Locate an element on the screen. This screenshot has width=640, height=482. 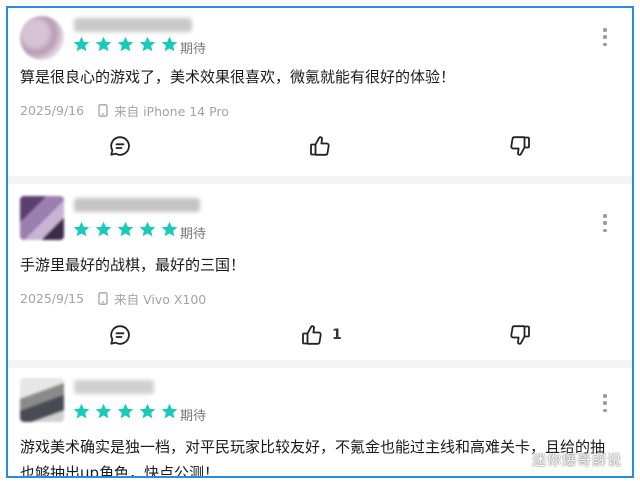
review-meta: 2025/9/15 来自 Vivo X100 is located at coordinates (113, 298).